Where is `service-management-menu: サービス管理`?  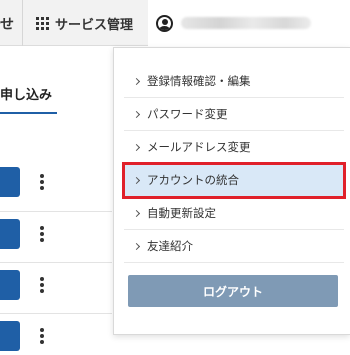 service-management-menu: サービス管理 is located at coordinates (93, 23).